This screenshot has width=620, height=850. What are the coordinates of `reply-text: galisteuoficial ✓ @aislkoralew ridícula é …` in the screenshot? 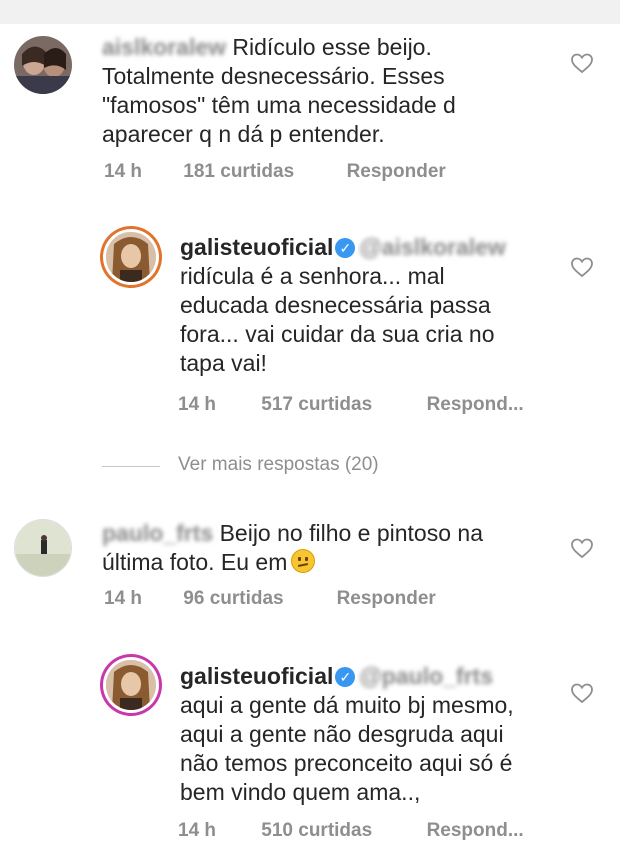 It's located at (370, 305).